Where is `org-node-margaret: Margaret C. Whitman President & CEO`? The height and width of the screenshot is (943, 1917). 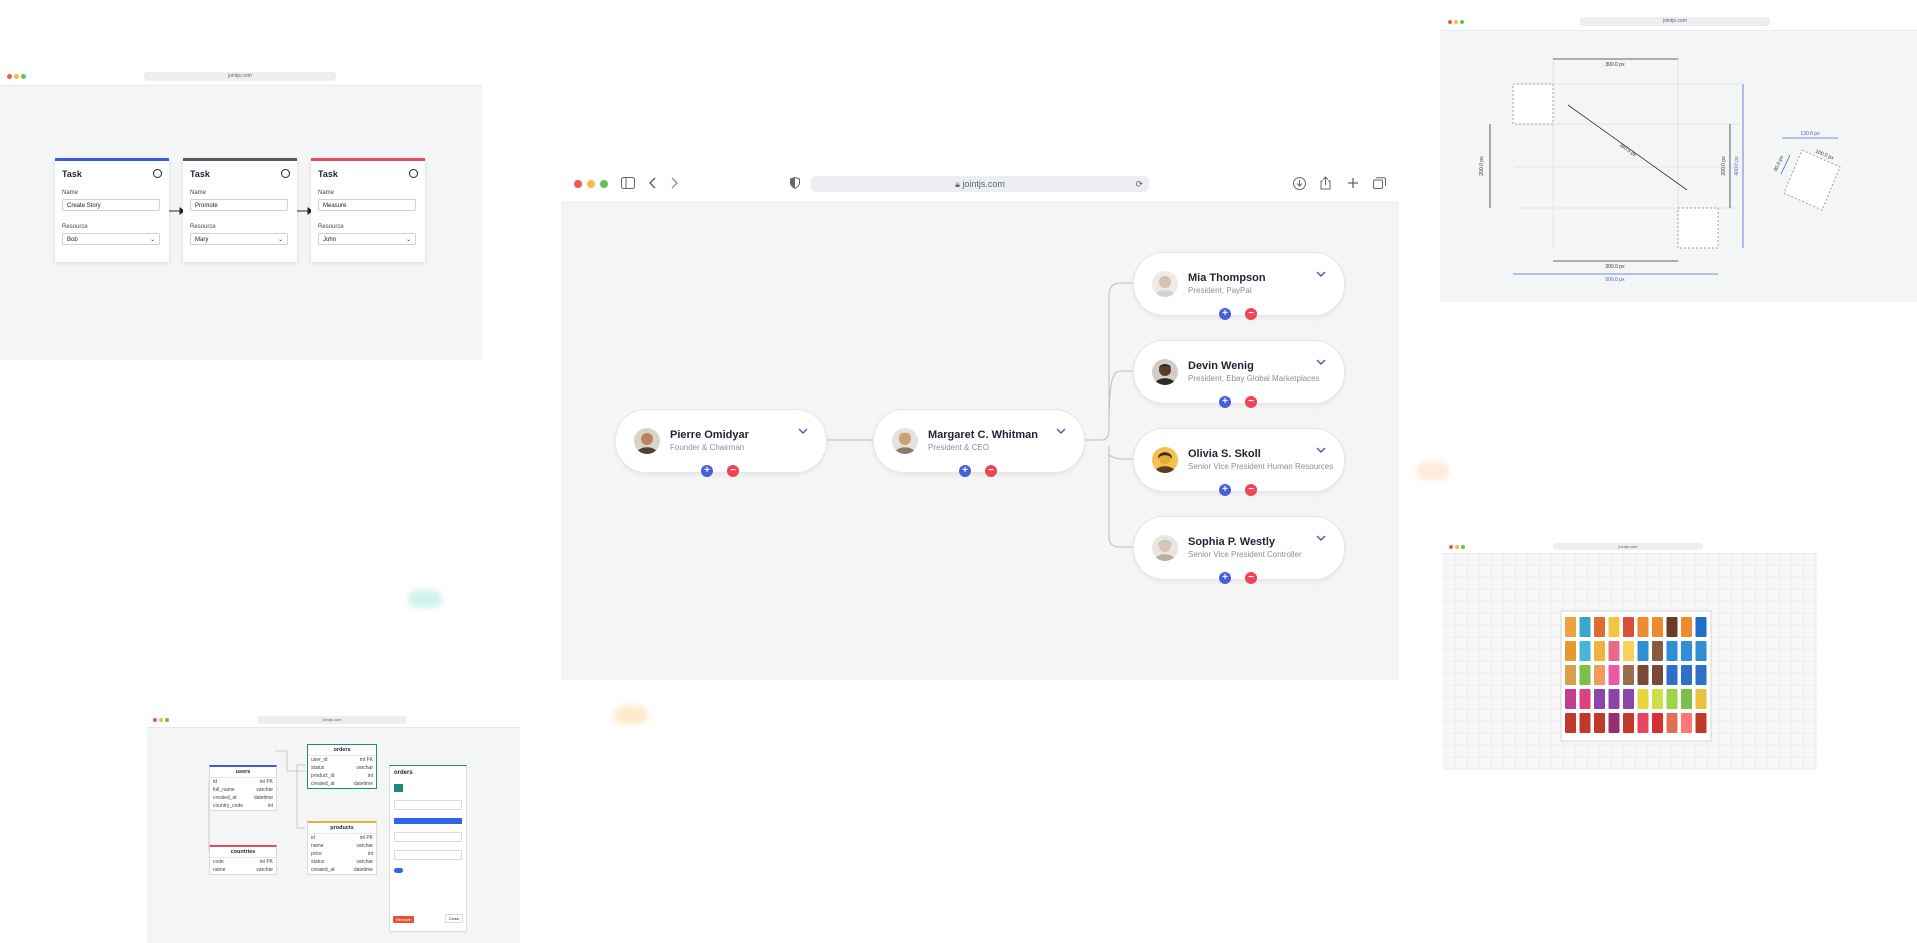 org-node-margaret: Margaret C. Whitman President & CEO is located at coordinates (979, 441).